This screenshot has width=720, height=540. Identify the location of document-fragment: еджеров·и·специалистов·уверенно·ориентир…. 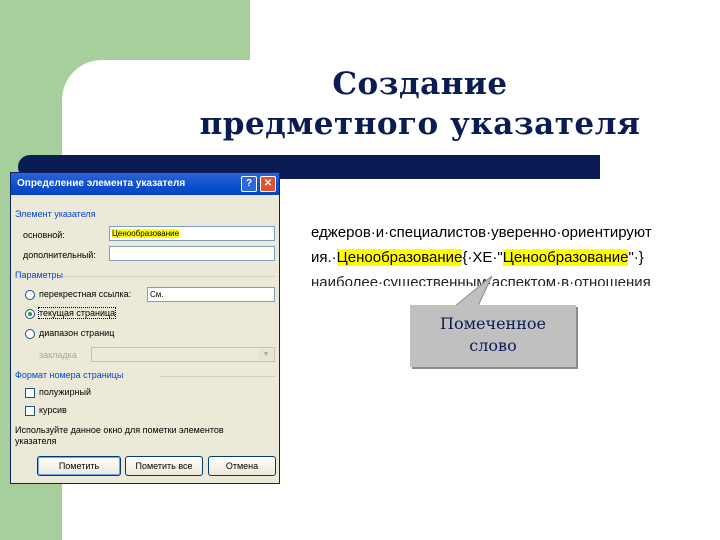
(497, 251).